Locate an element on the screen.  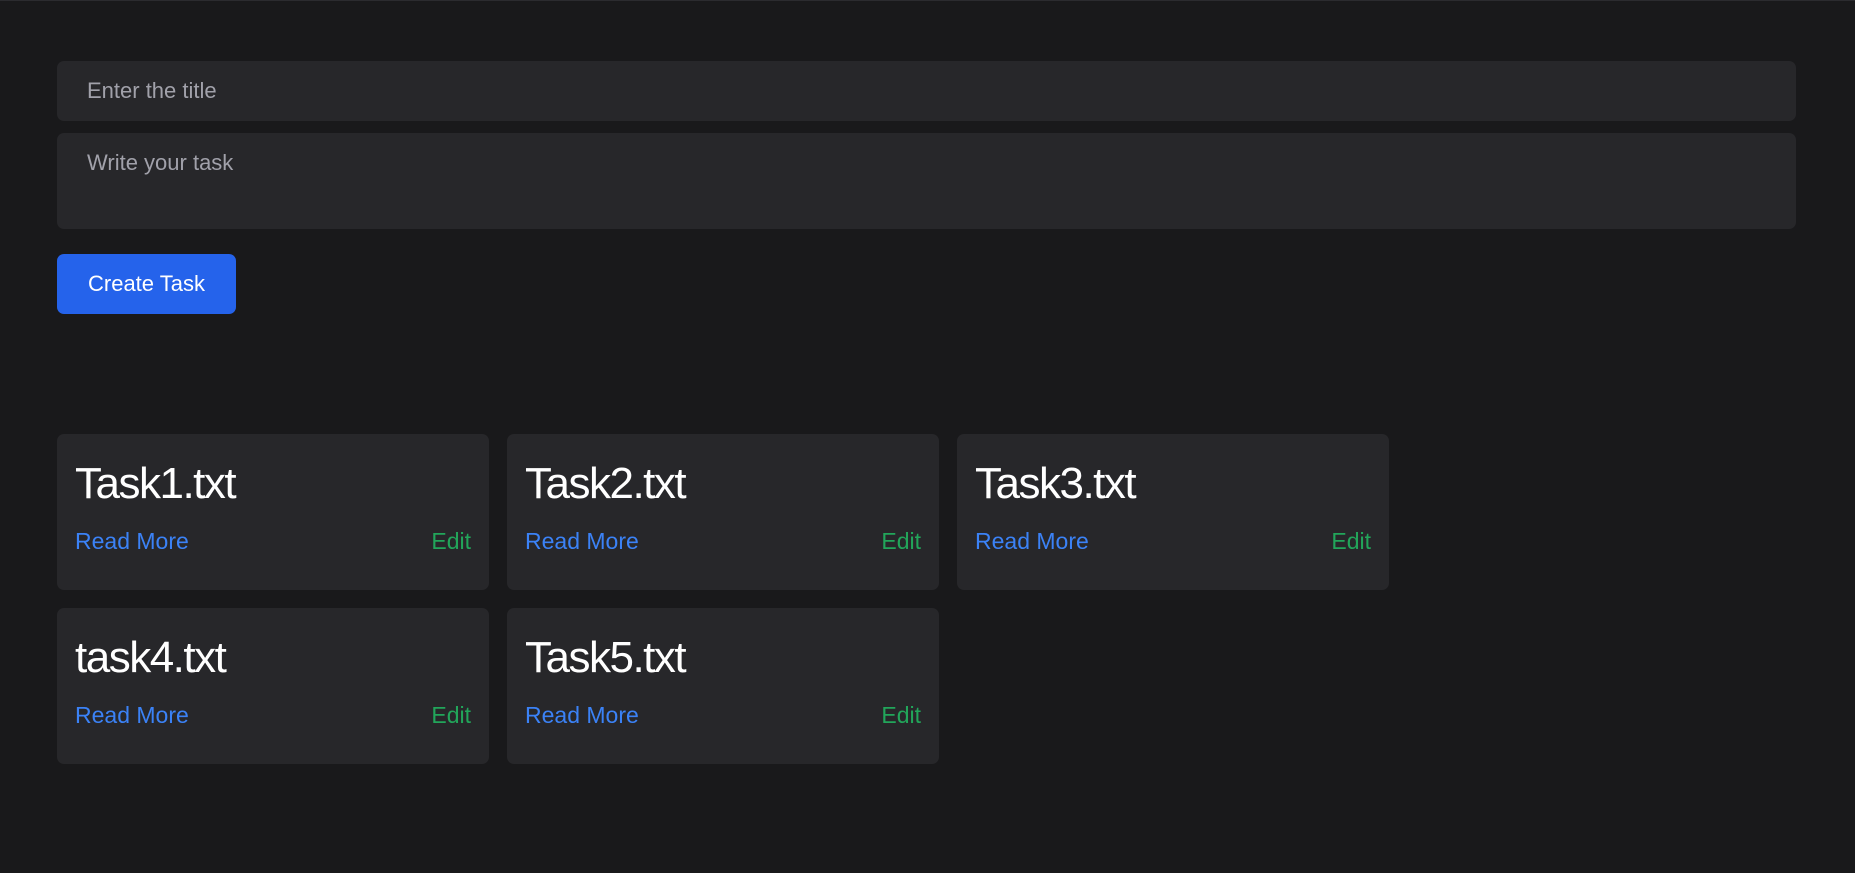
task-card: Task2.txt Read More Edit is located at coordinates (723, 512).